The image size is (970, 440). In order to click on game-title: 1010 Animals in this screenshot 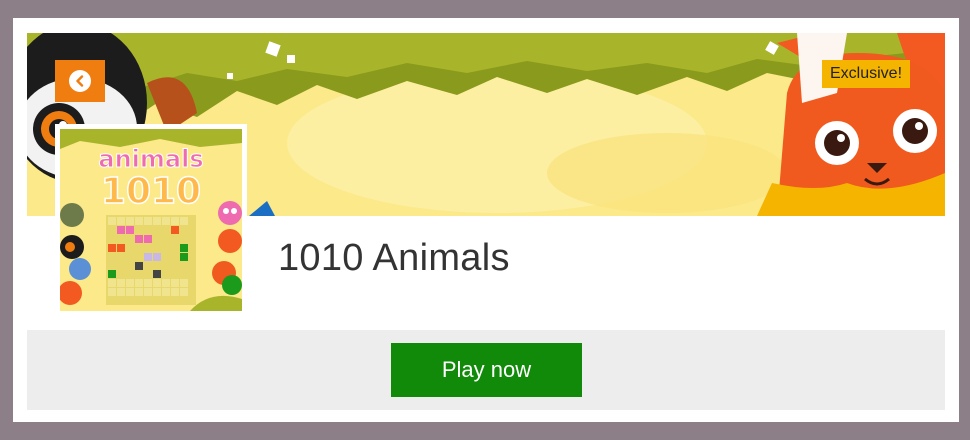, I will do `click(394, 258)`.